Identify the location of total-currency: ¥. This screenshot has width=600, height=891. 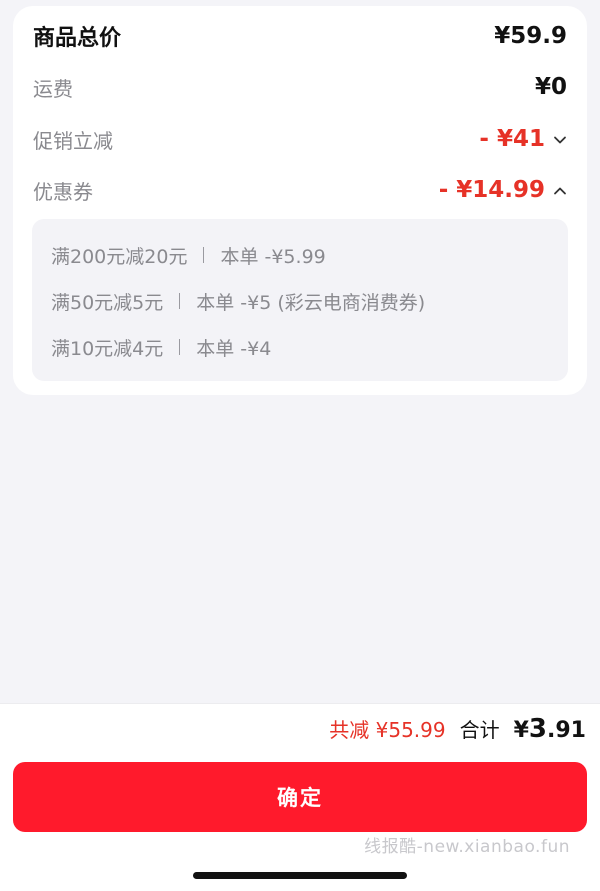
(521, 730).